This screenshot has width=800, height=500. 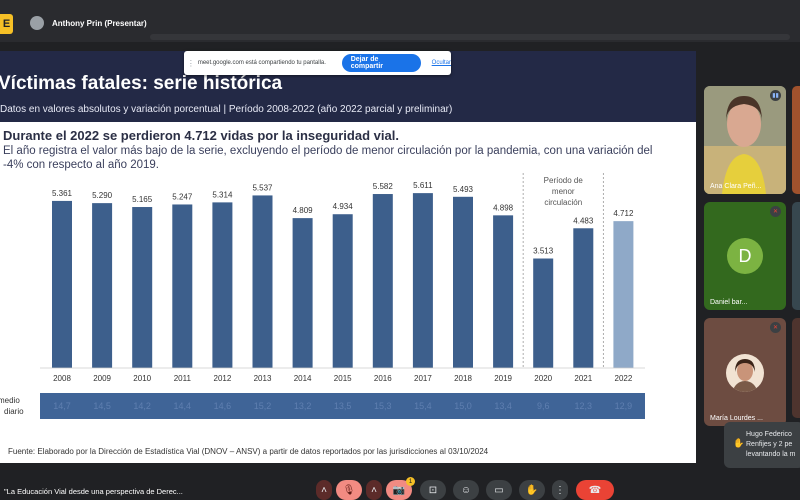 I want to click on bar-2022, so click(x=623, y=294).